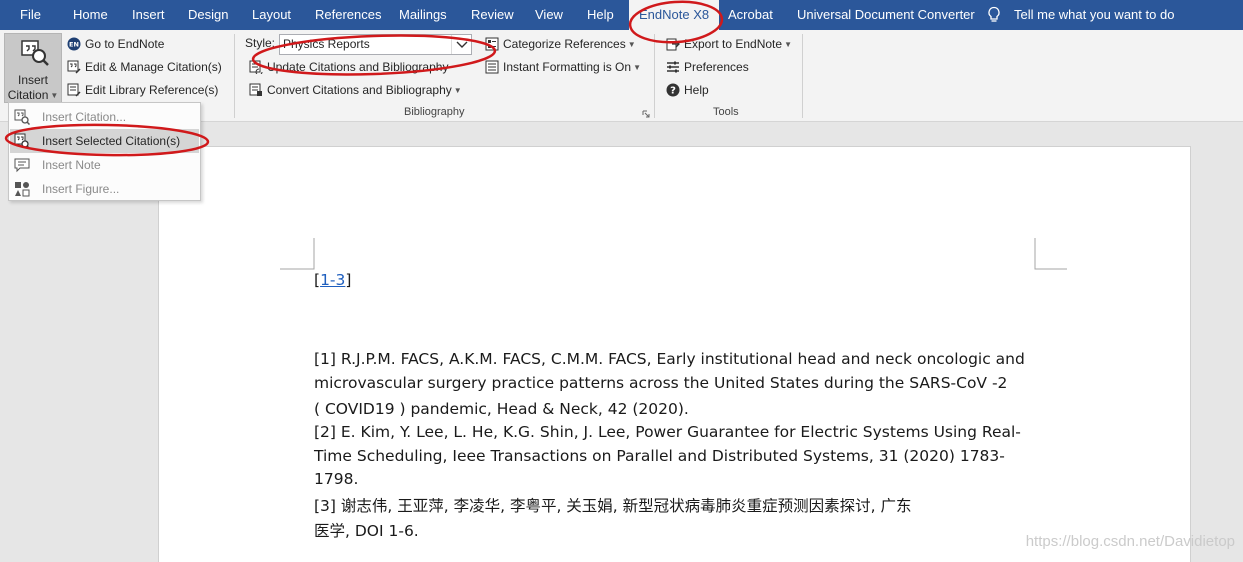 This screenshot has width=1243, height=562. I want to click on dialog-launcher-icon, so click(646, 114).